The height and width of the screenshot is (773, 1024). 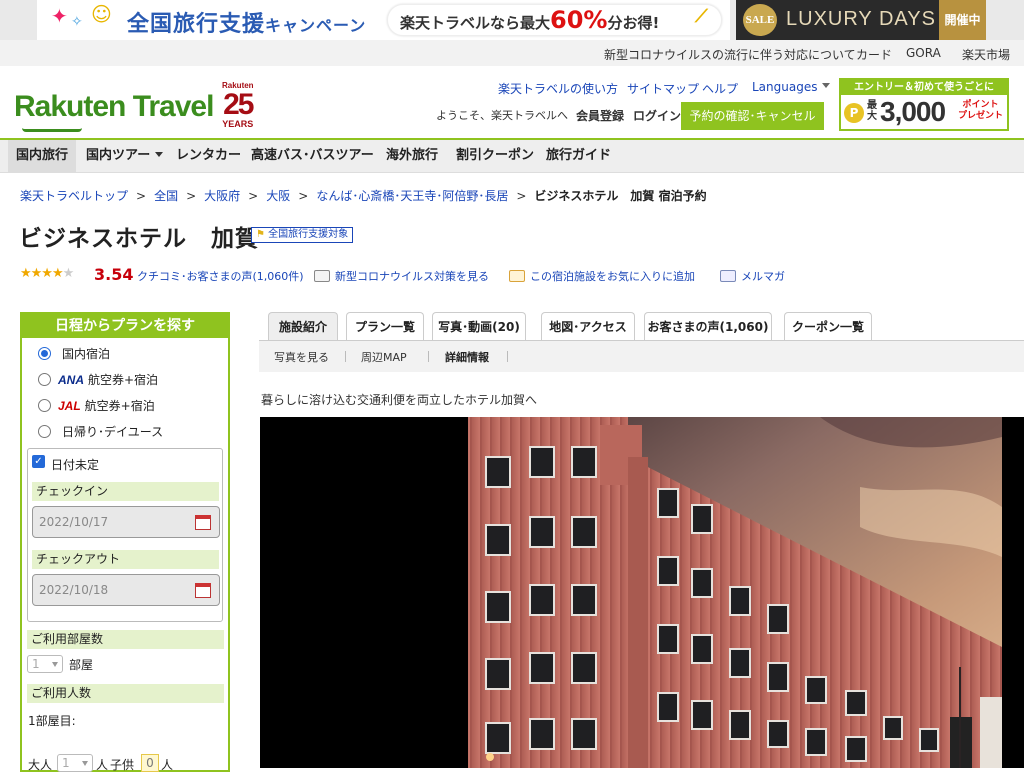 I want to click on rakuten-travel-logo: Rakuten Travel, so click(x=114, y=111).